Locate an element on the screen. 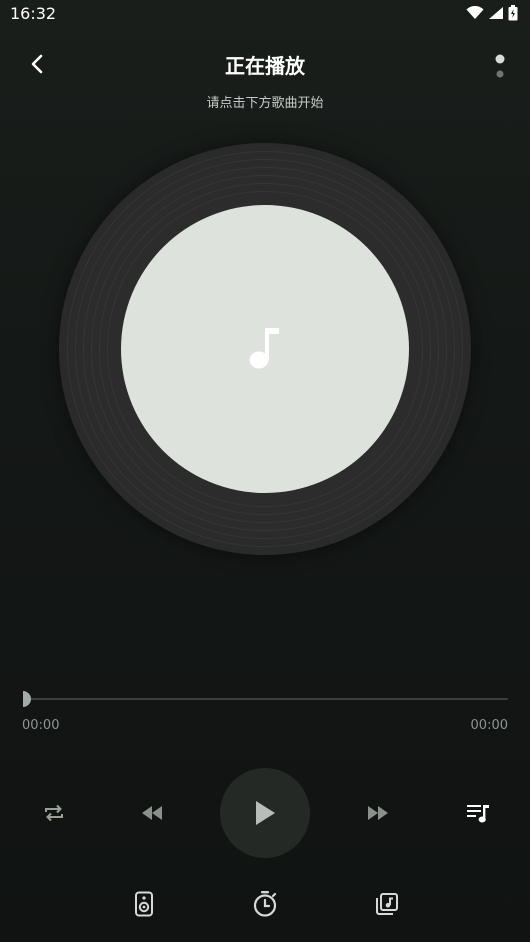 This screenshot has height=942, width=530. top-bar: 正在播放 is located at coordinates (265, 64).